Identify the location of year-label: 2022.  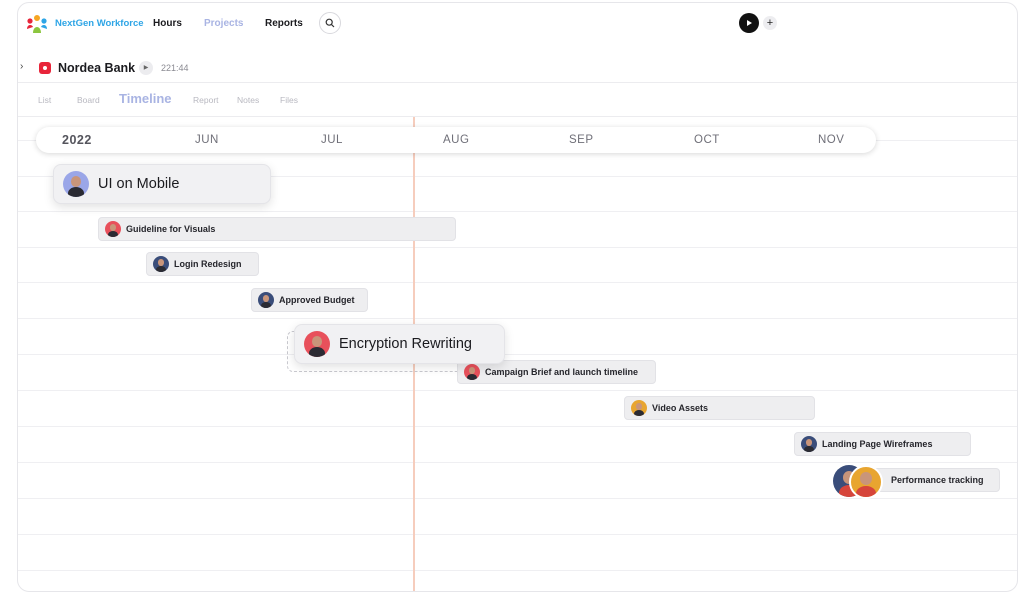
(77, 140).